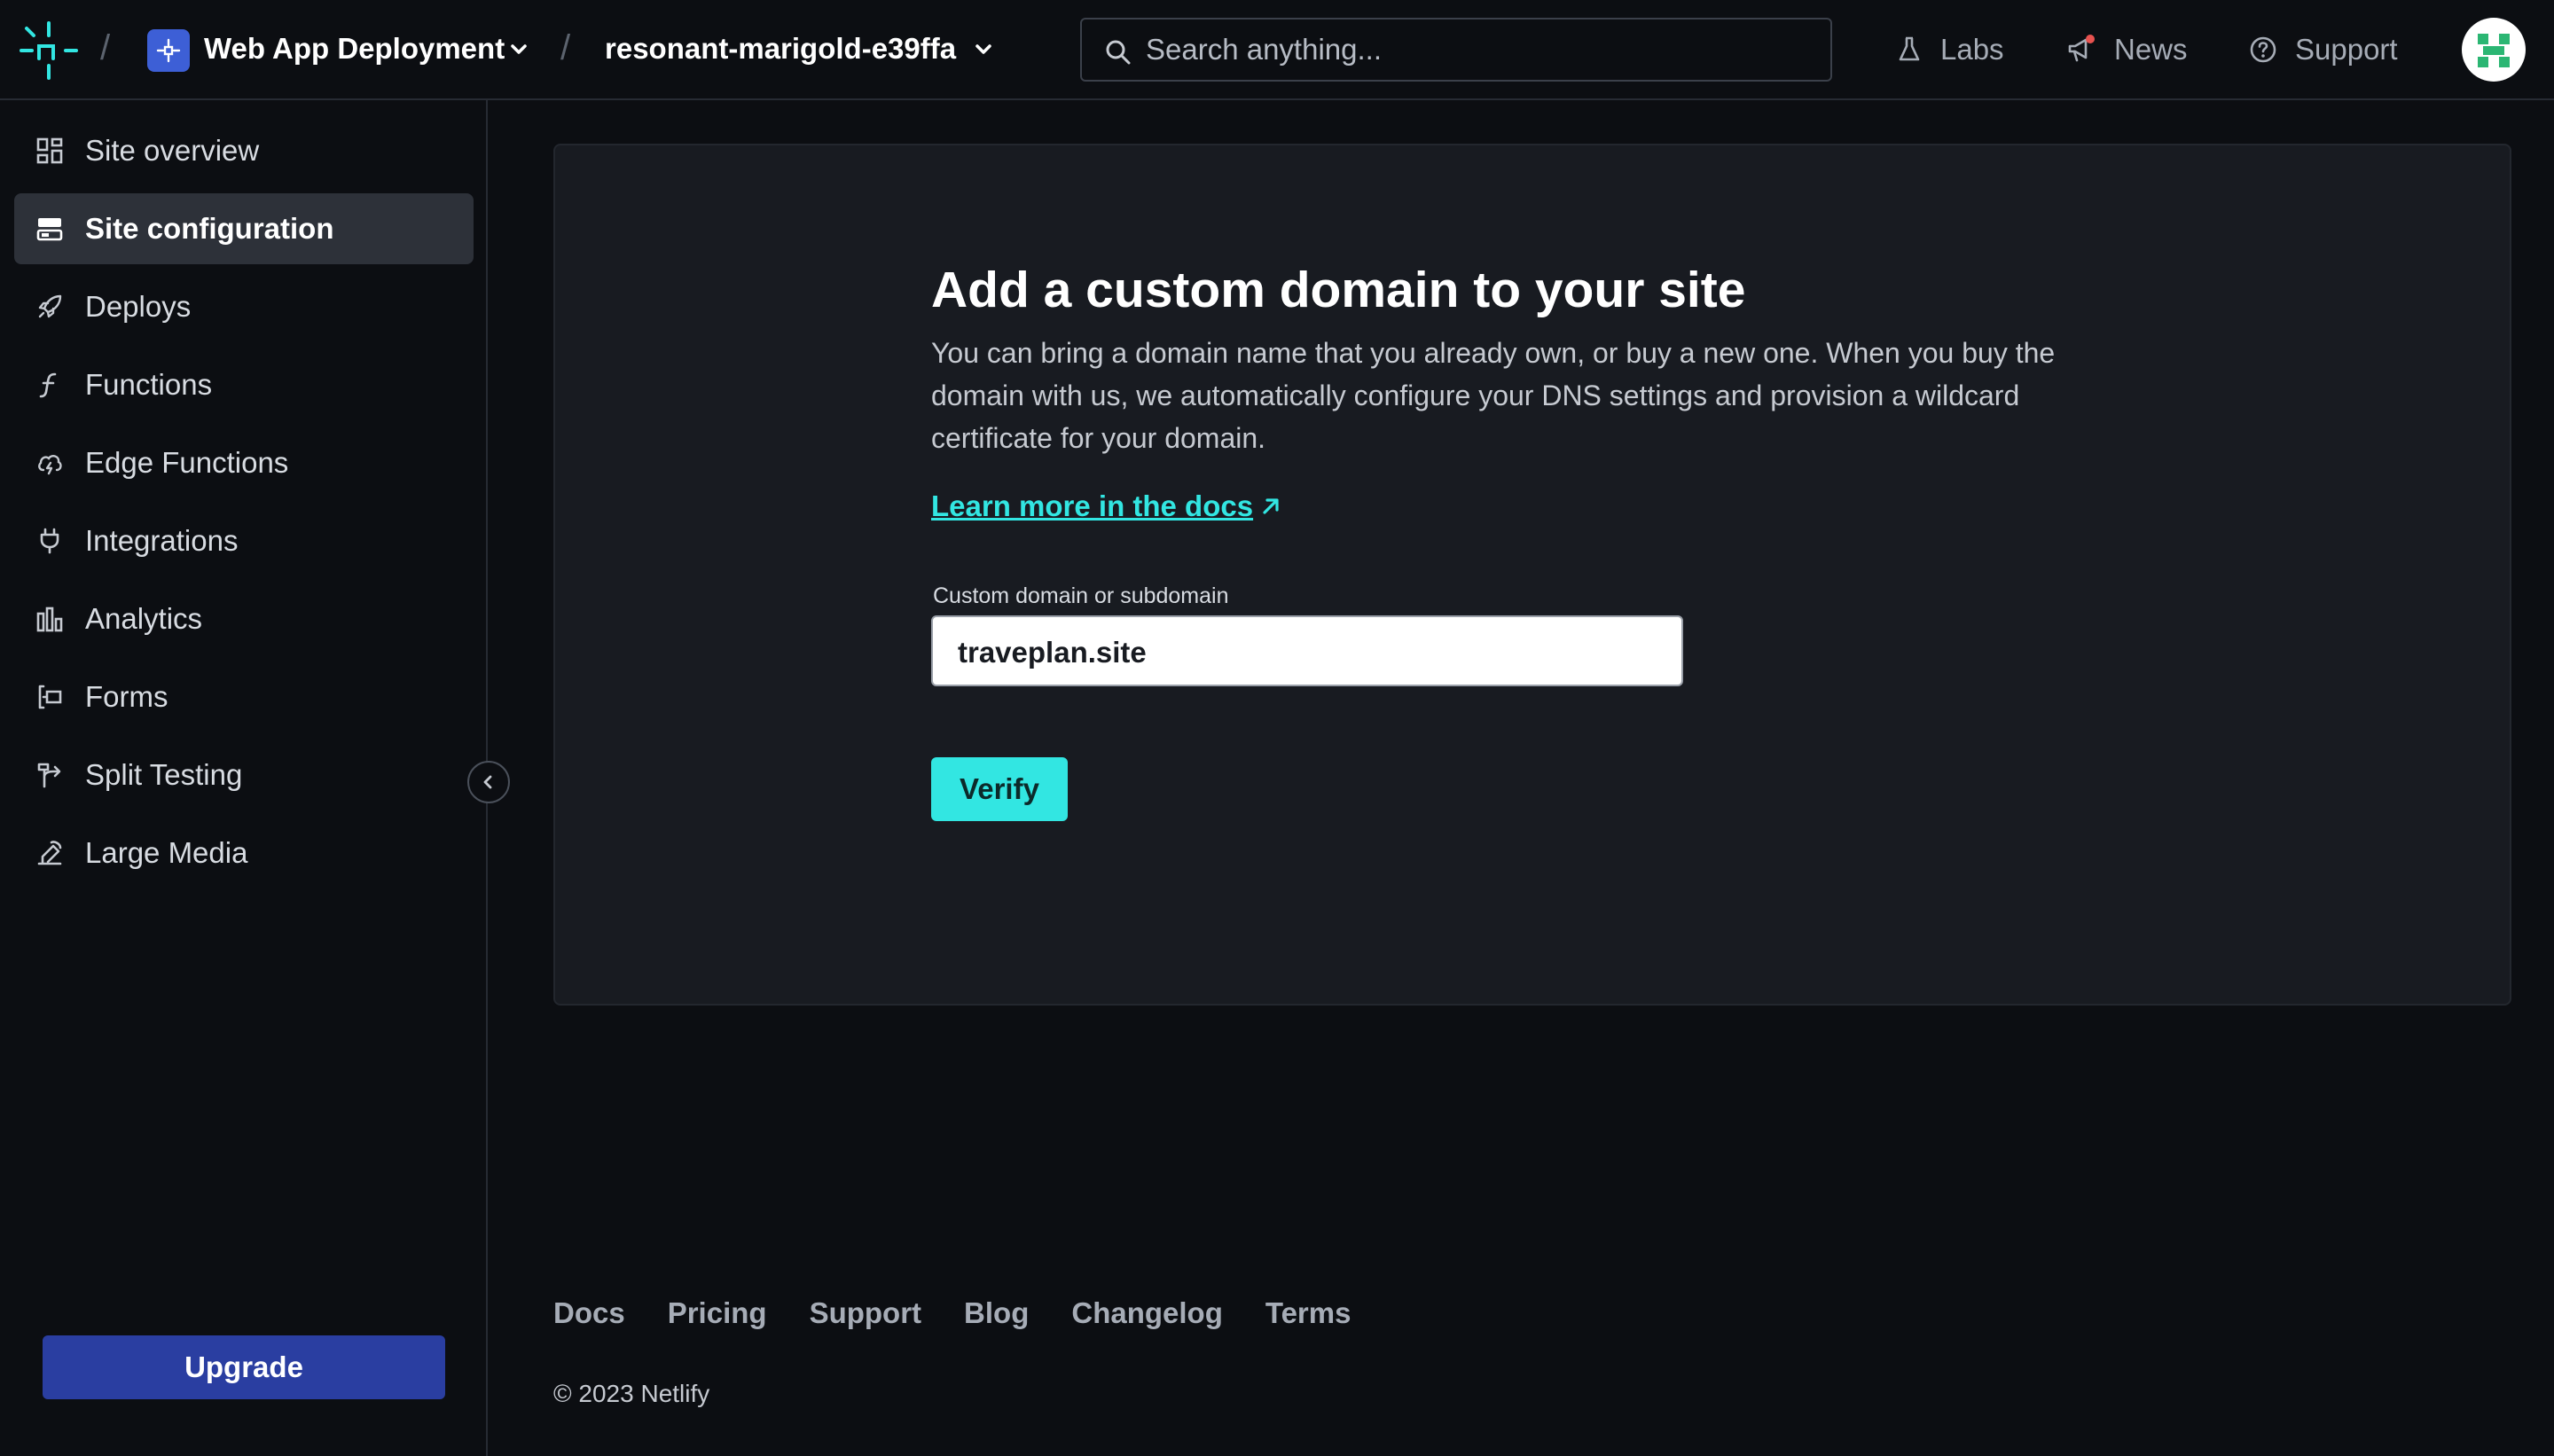 This screenshot has width=2554, height=1456. What do you see at coordinates (244, 540) in the screenshot?
I see `sidebar-item-integrations: Integrations` at bounding box center [244, 540].